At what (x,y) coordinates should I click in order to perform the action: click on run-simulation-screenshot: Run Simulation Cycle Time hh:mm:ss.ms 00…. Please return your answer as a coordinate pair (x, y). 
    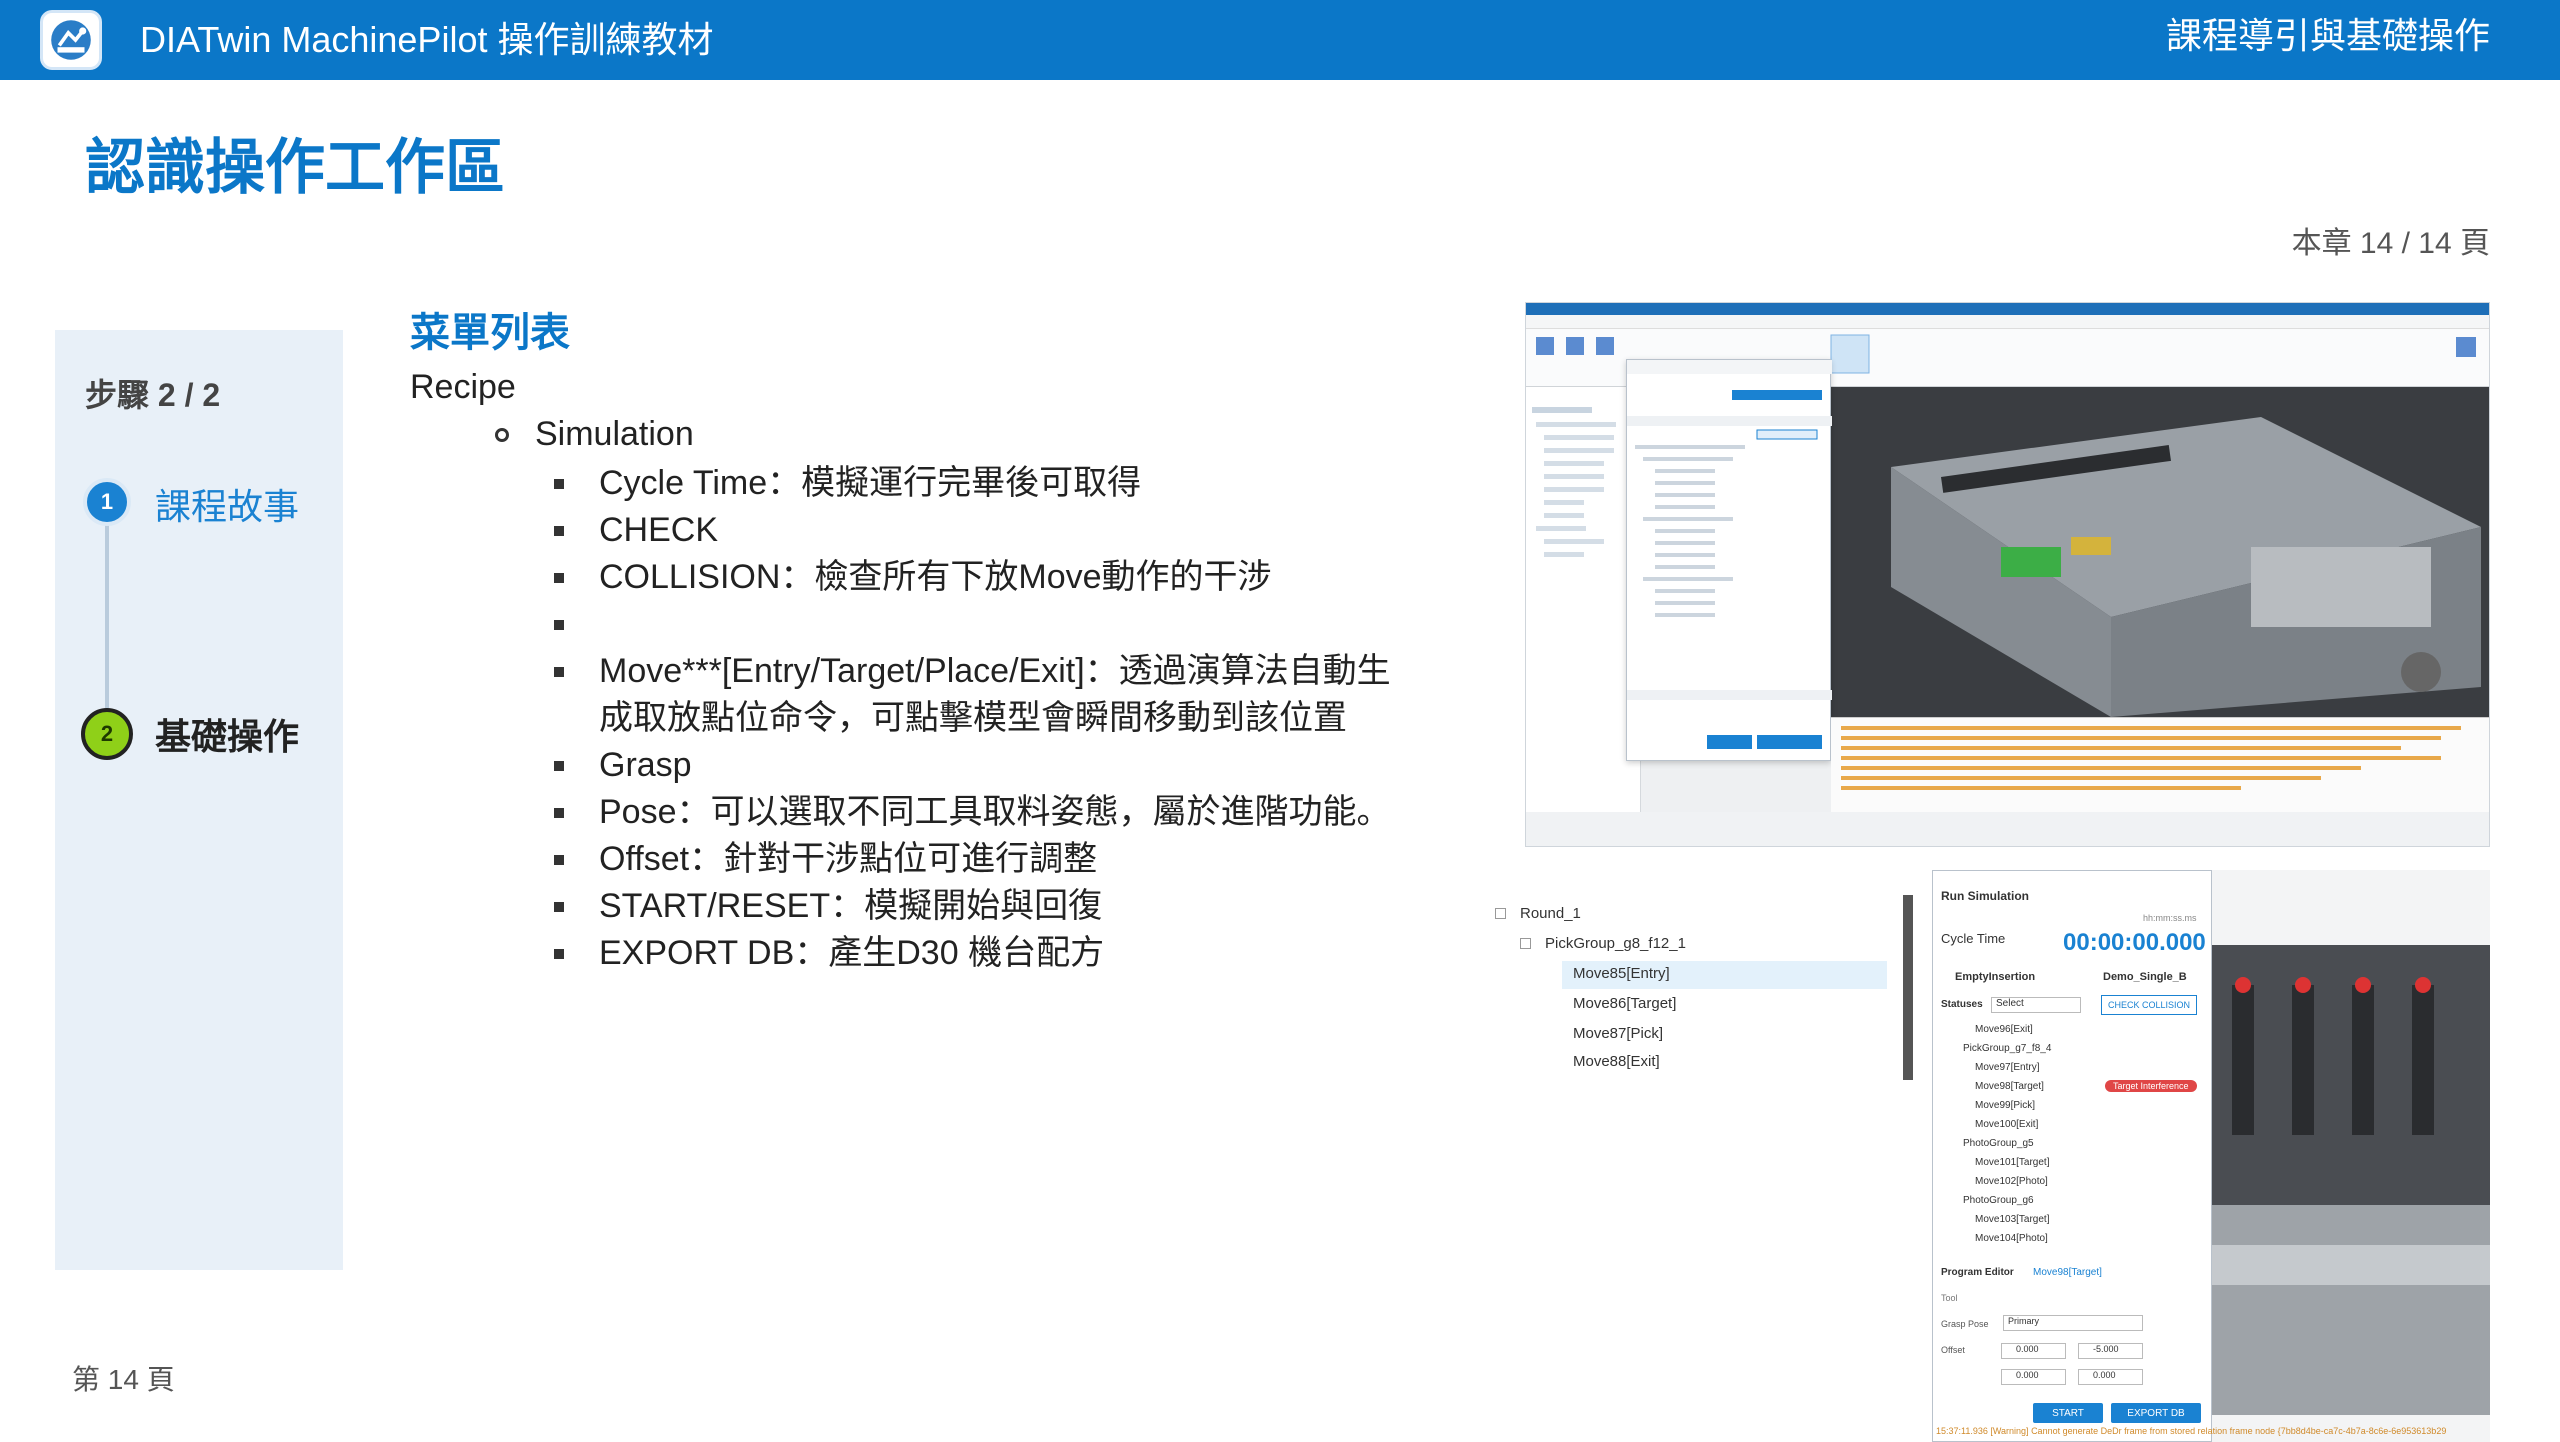
    Looking at the image, I should click on (2211, 1156).